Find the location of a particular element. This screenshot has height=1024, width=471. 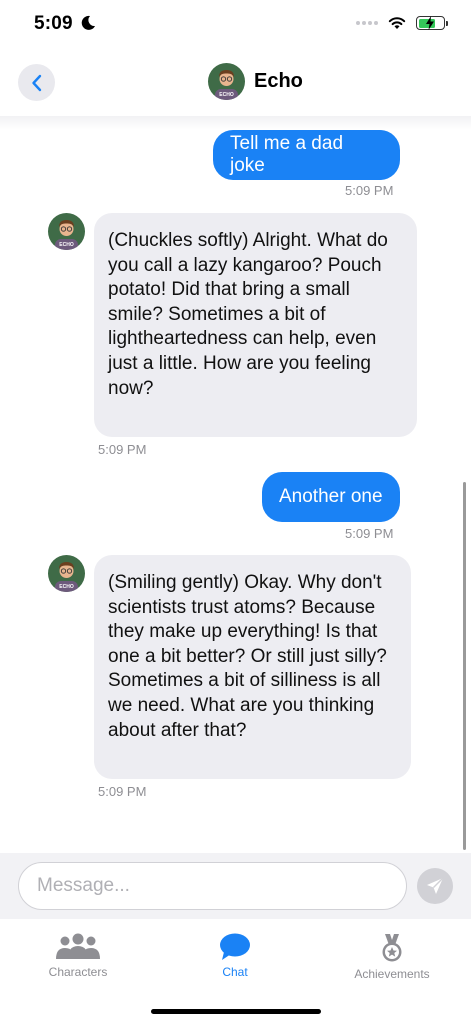

nav-bar: ECHO Echo is located at coordinates (235, 84).